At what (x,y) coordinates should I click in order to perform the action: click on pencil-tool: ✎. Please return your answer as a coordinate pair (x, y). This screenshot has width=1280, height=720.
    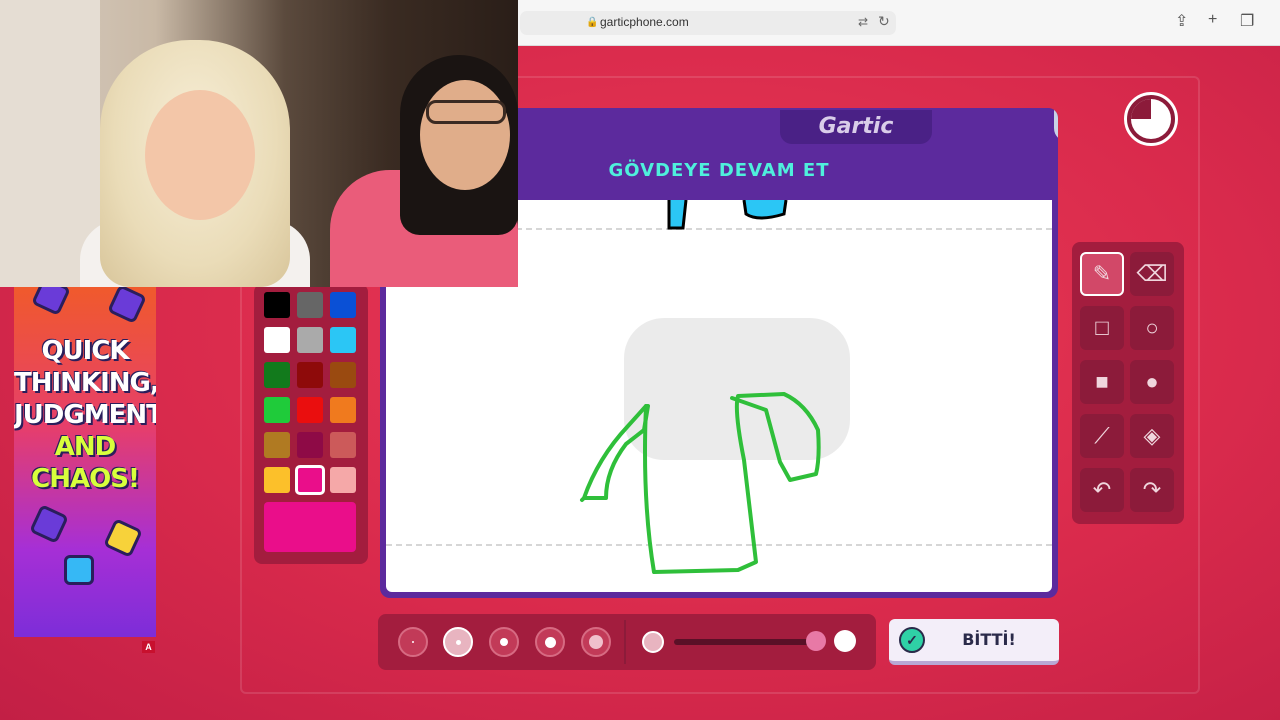
    Looking at the image, I should click on (1102, 274).